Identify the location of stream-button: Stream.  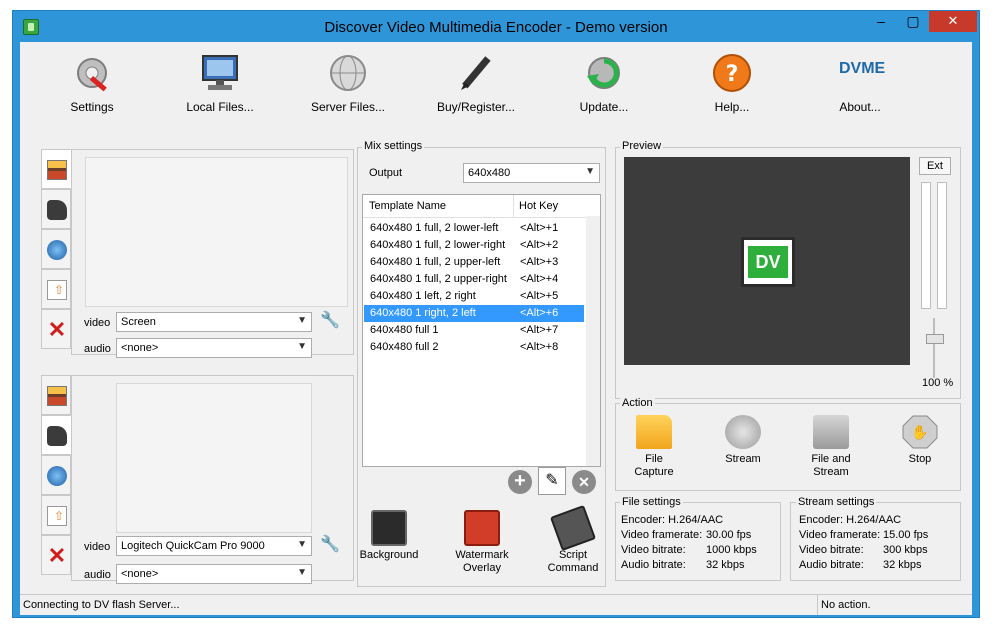
(743, 440).